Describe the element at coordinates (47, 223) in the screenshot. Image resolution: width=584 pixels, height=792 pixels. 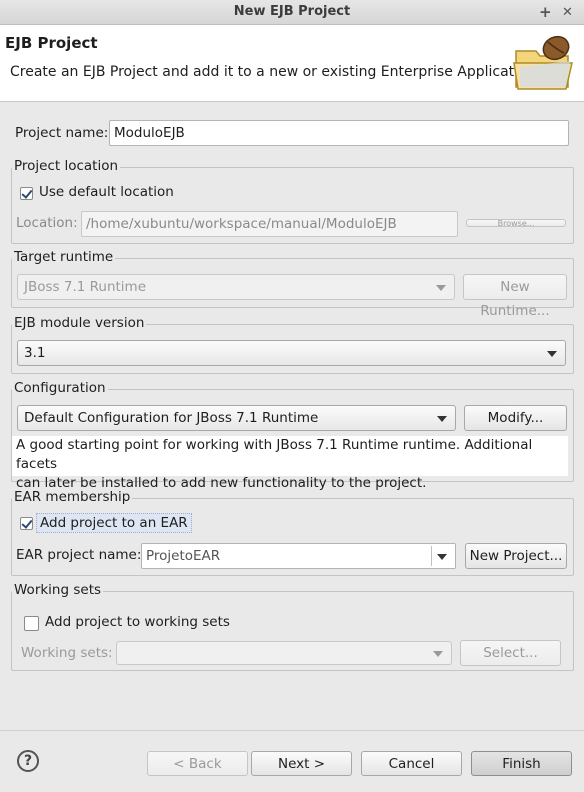
I see `location-label: Location:` at that location.